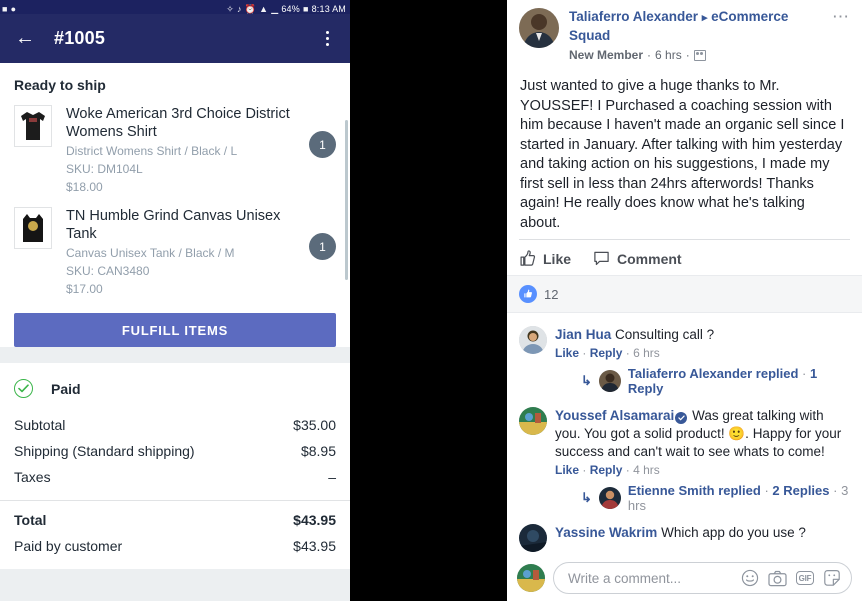 The width and height of the screenshot is (862, 601). I want to click on product-sku: SKU: CAN3480, so click(108, 271).